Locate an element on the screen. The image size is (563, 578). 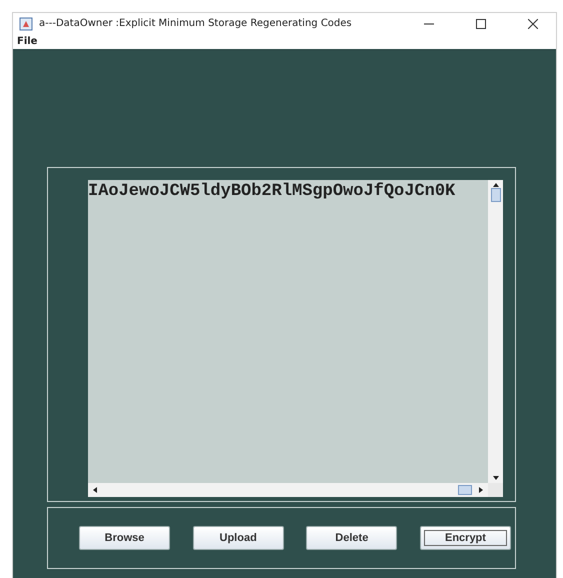
close-icon is located at coordinates (533, 23).